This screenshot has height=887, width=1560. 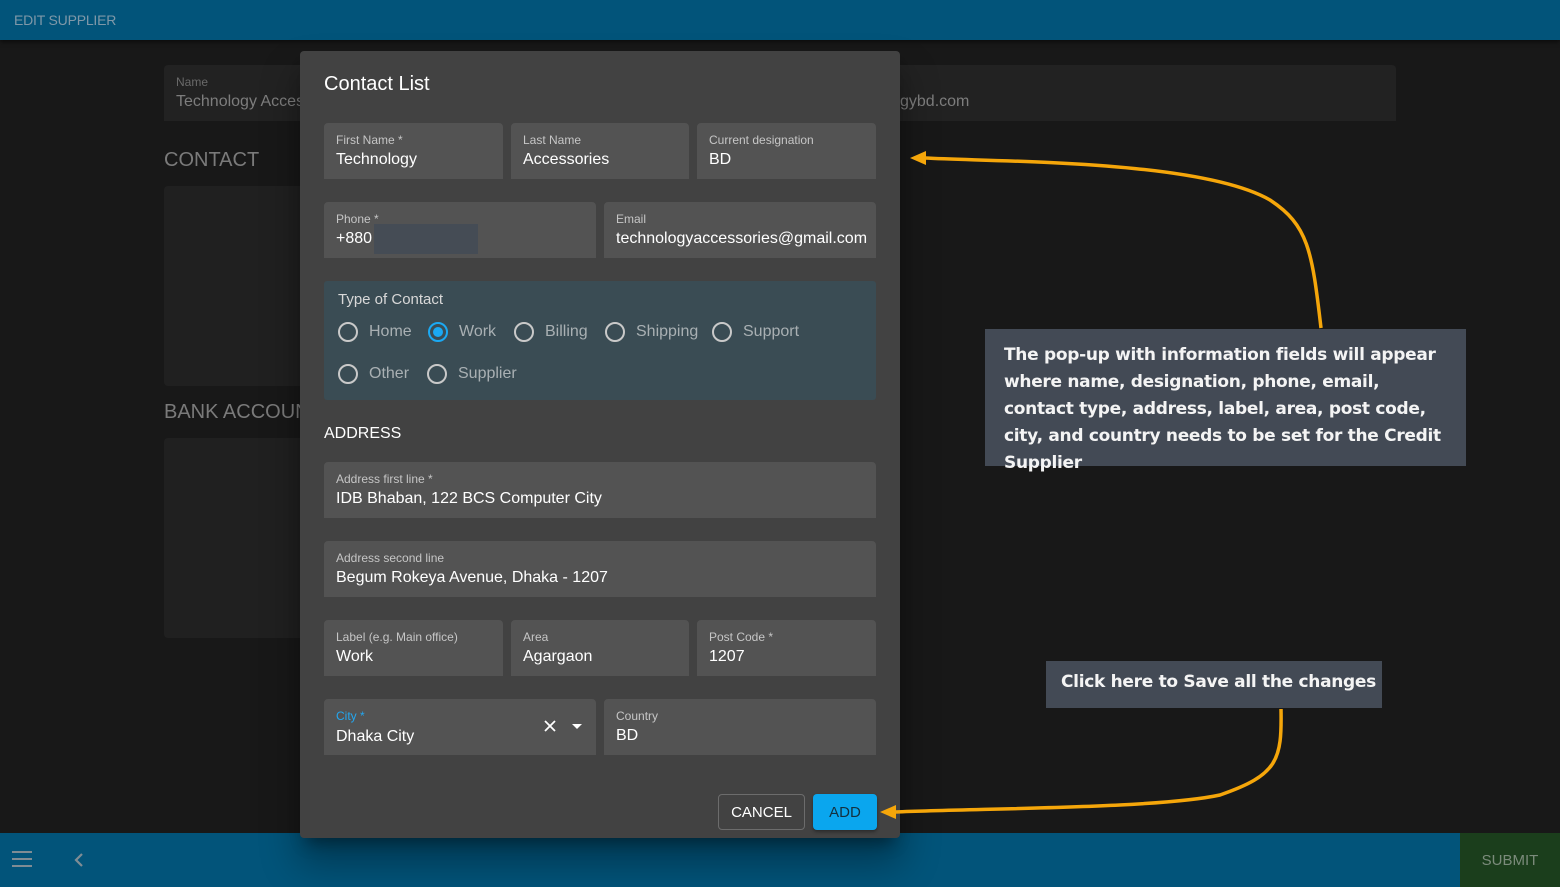 I want to click on radio-supplier-label: Supplier, so click(x=487, y=373).